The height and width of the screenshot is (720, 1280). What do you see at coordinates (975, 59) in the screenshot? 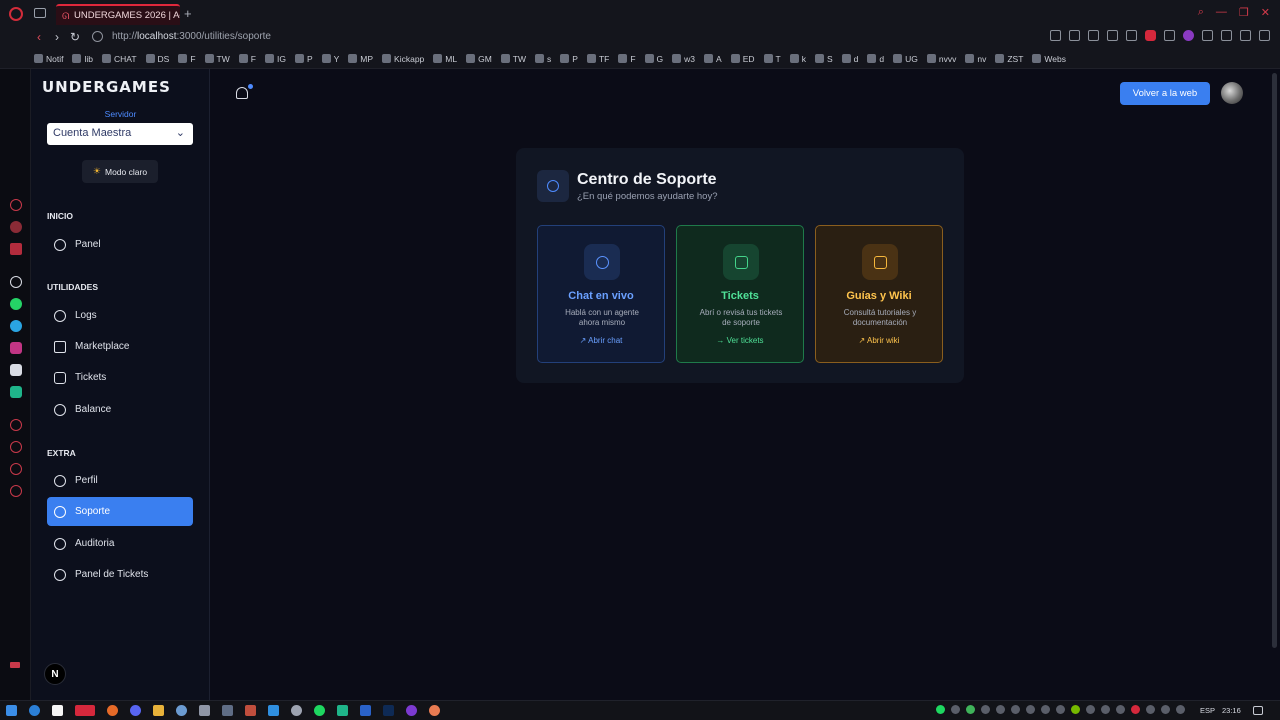
I see `bookmark-item: nv` at bounding box center [975, 59].